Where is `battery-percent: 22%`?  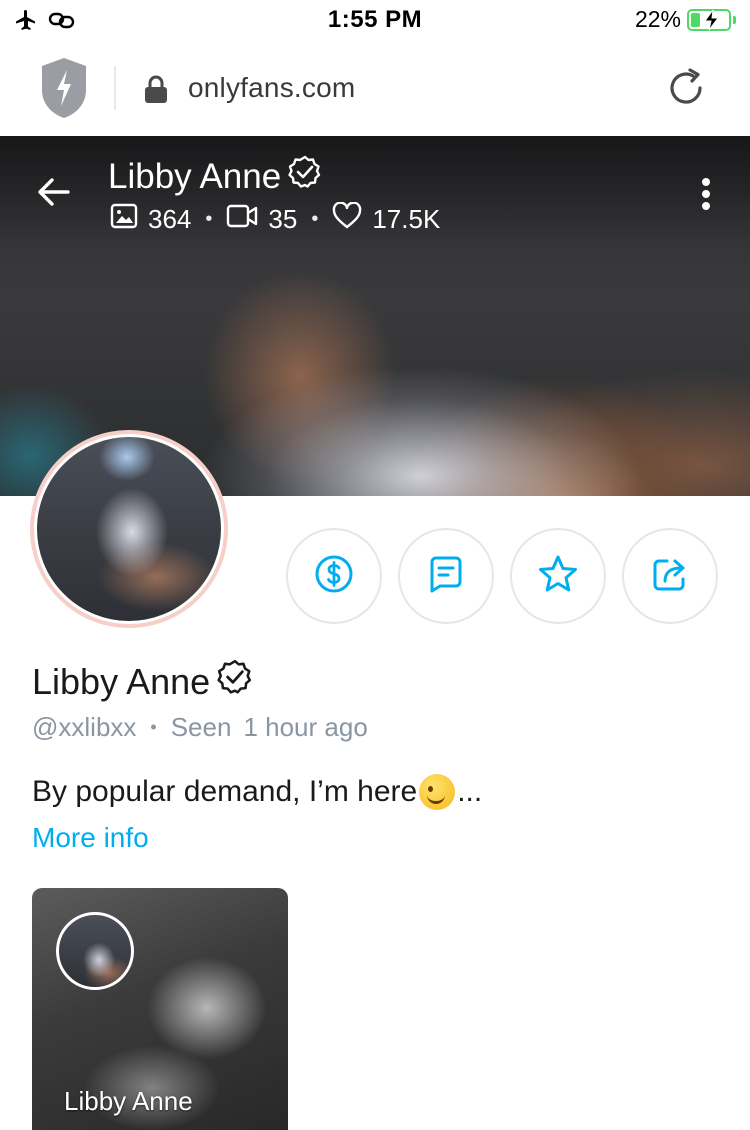
battery-percent: 22% is located at coordinates (657, 19).